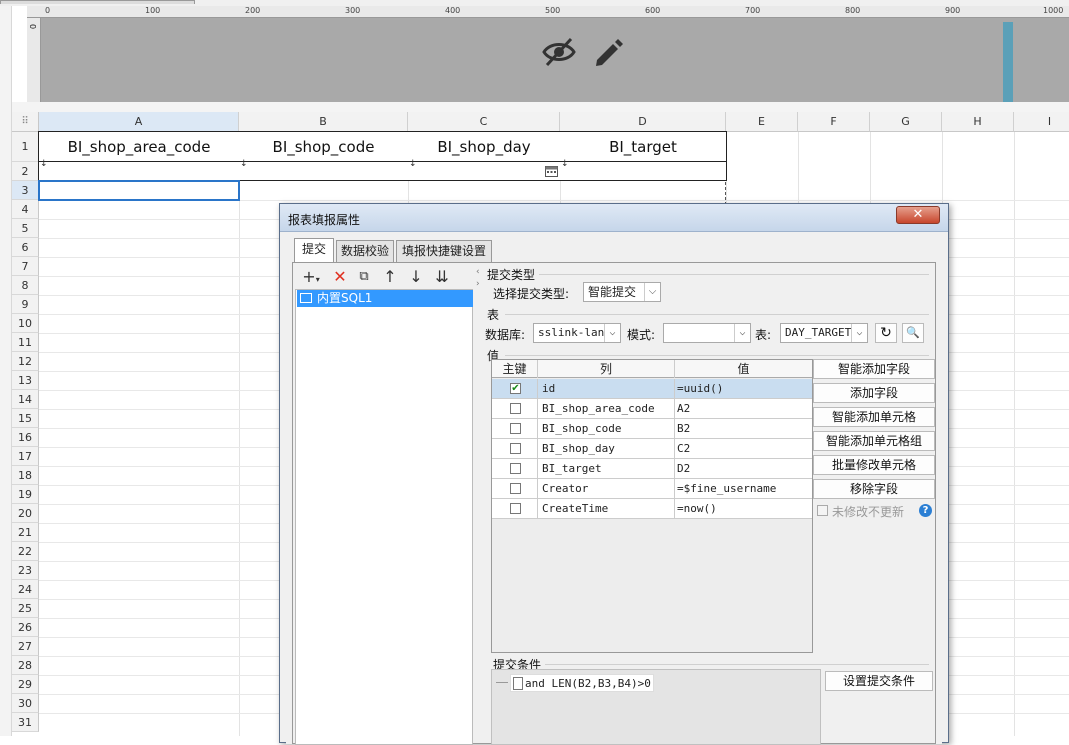 This screenshot has height=745, width=1069. What do you see at coordinates (906, 122) in the screenshot?
I see `col-header-g: G` at bounding box center [906, 122].